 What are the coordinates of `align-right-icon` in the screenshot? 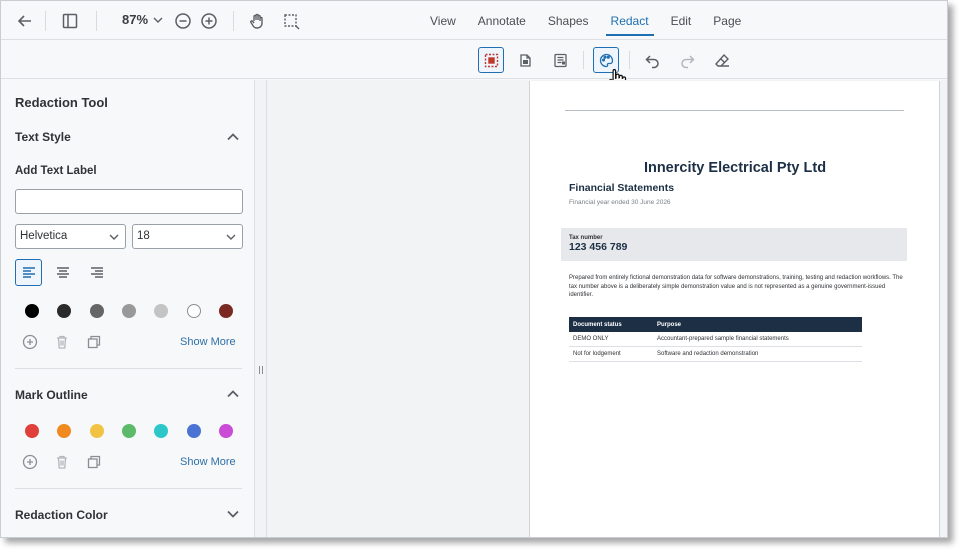 It's located at (96, 272).